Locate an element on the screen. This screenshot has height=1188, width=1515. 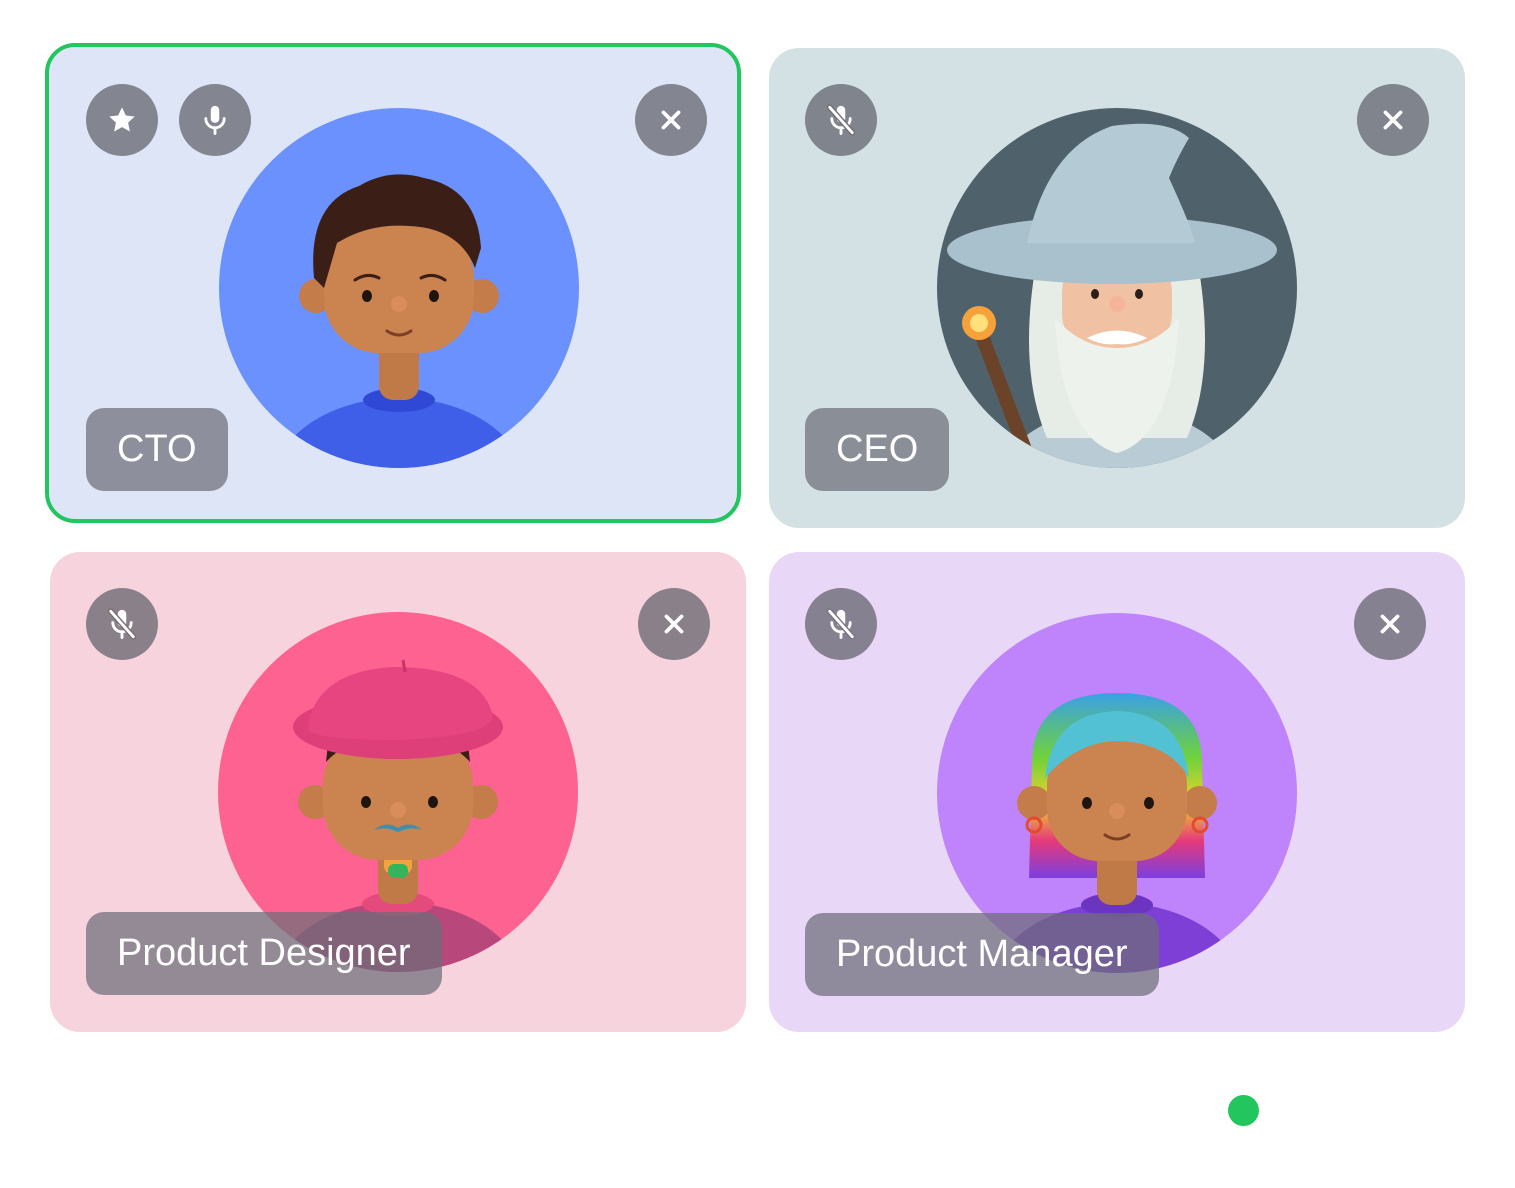
participant-name-tag: CEO is located at coordinates (877, 449).